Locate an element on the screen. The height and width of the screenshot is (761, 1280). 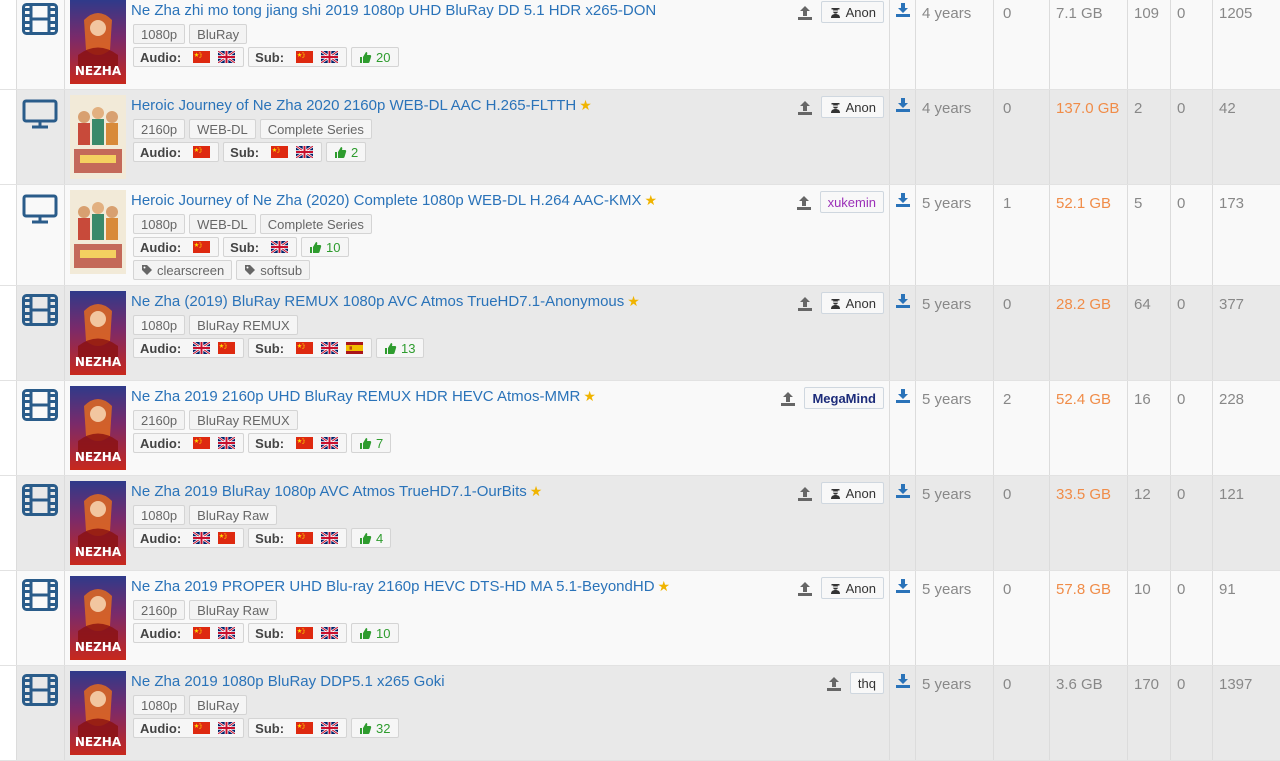
likes-button: 20 is located at coordinates (375, 57).